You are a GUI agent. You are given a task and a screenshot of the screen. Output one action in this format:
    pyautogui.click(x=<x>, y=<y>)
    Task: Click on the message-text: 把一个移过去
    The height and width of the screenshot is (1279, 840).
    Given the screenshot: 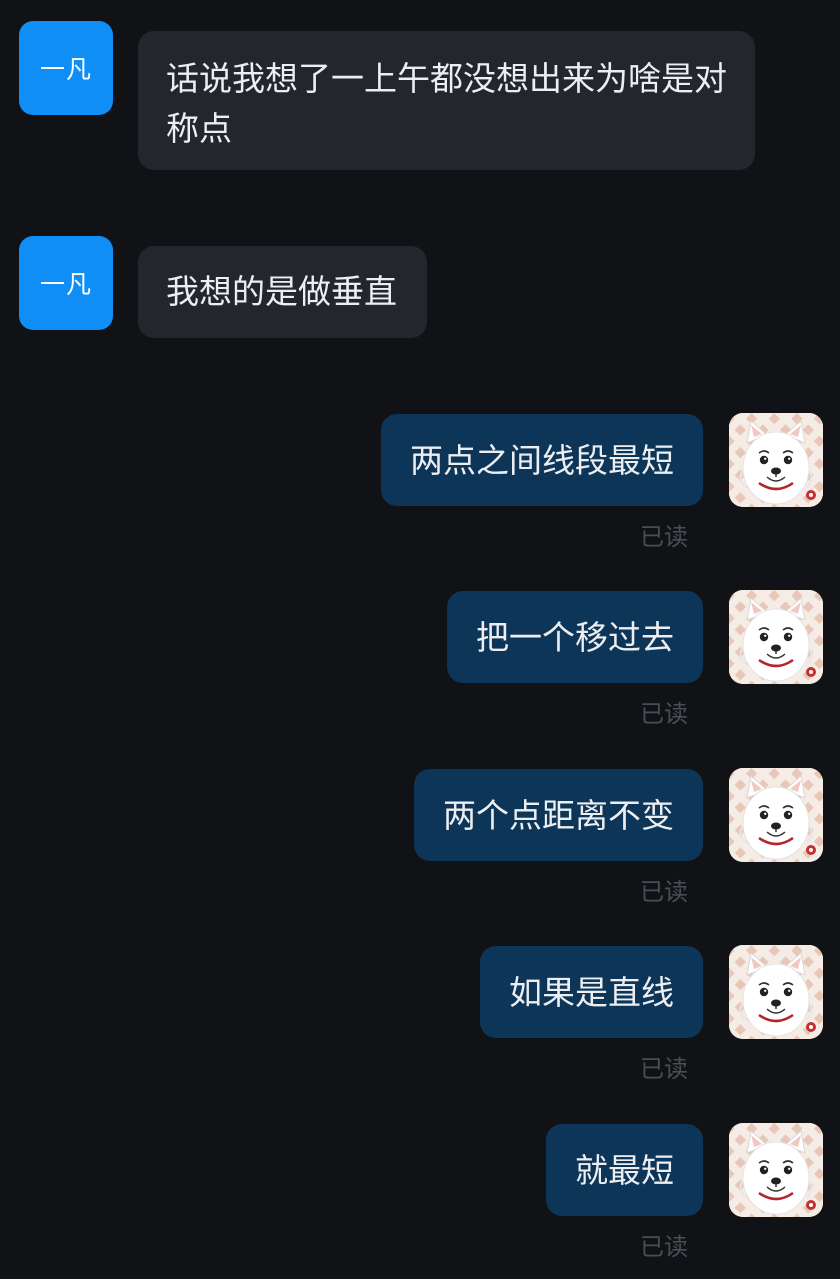 What is the action you would take?
    pyautogui.click(x=575, y=637)
    